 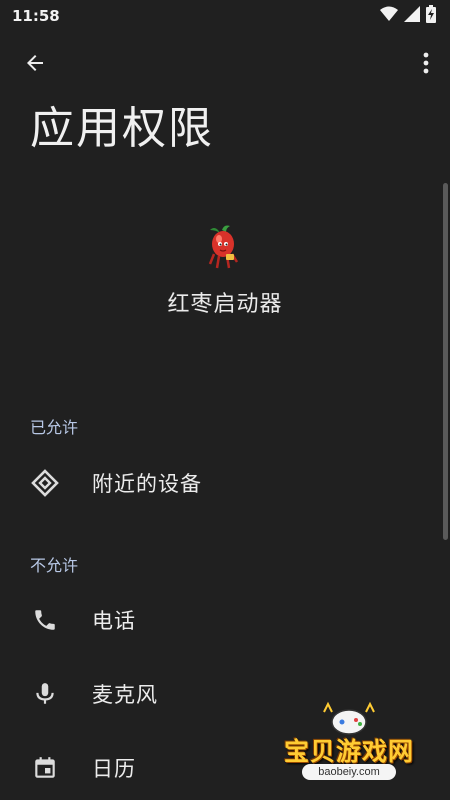 What do you see at coordinates (445, 361) in the screenshot?
I see `scrollbar` at bounding box center [445, 361].